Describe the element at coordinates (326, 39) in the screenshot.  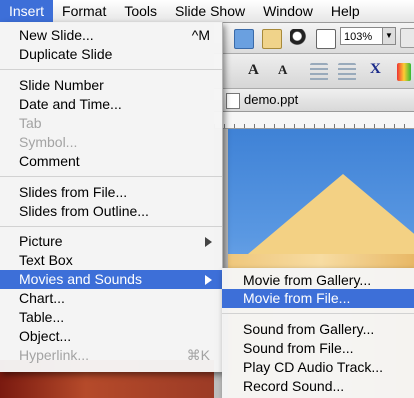
I see `text-box-icon` at that location.